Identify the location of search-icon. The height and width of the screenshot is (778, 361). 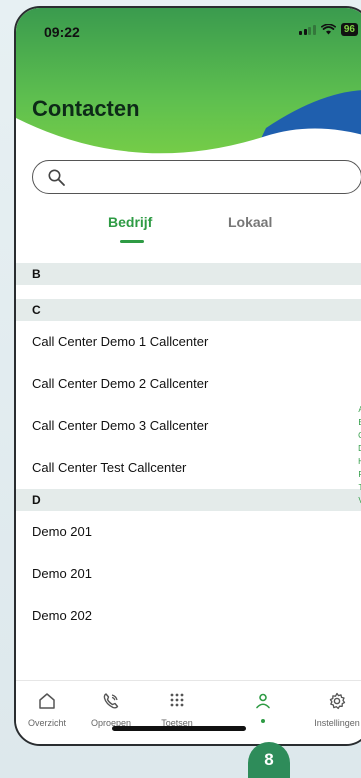
(56, 177).